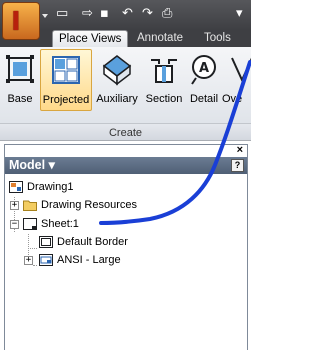  I want to click on print-icon: ⎙, so click(167, 14).